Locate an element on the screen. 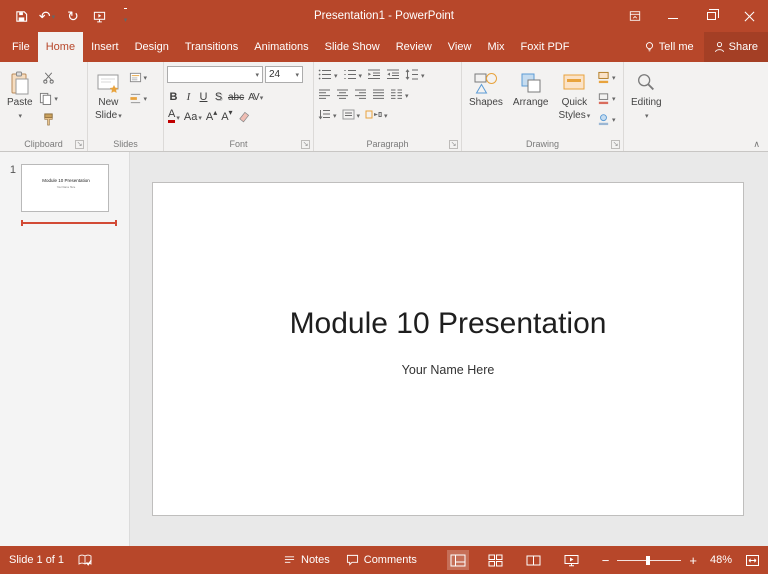  format-painter-button is located at coordinates (49, 119).